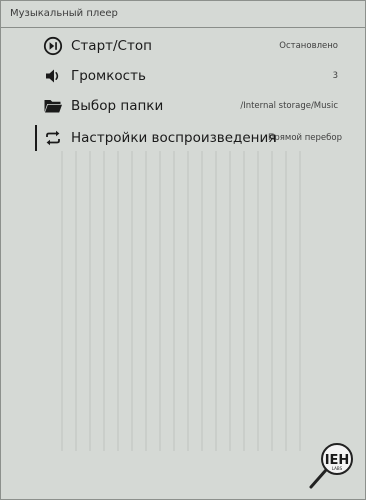 The height and width of the screenshot is (500, 366). What do you see at coordinates (289, 106) in the screenshot?
I see `menu-item-value: /Internal storage/Music` at bounding box center [289, 106].